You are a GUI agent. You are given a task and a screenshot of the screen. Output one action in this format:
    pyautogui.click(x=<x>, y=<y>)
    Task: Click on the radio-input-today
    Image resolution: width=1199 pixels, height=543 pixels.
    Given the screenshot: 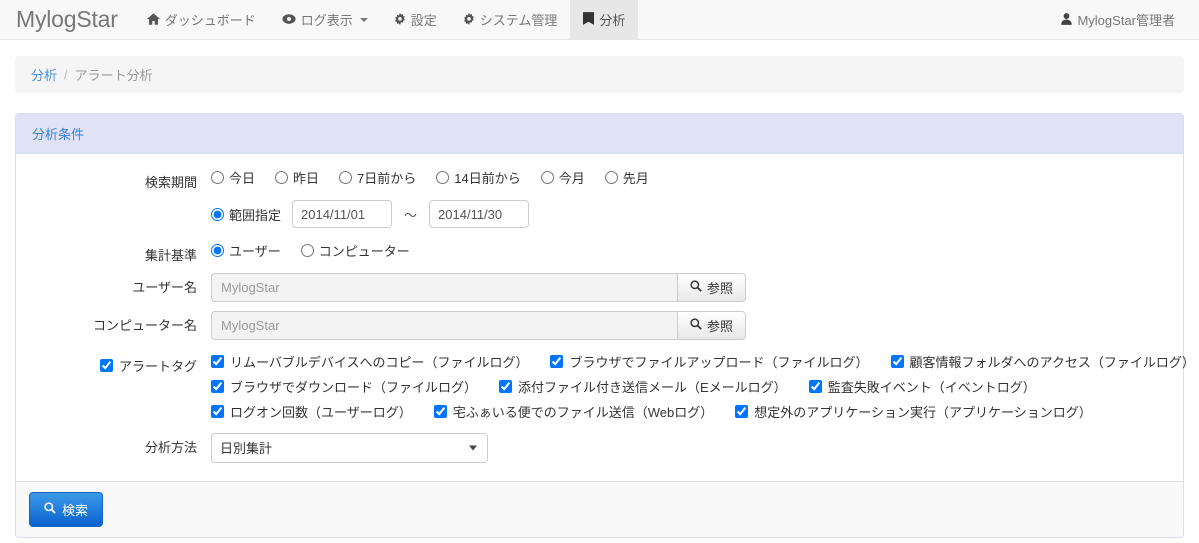 What is the action you would take?
    pyautogui.click(x=217, y=177)
    